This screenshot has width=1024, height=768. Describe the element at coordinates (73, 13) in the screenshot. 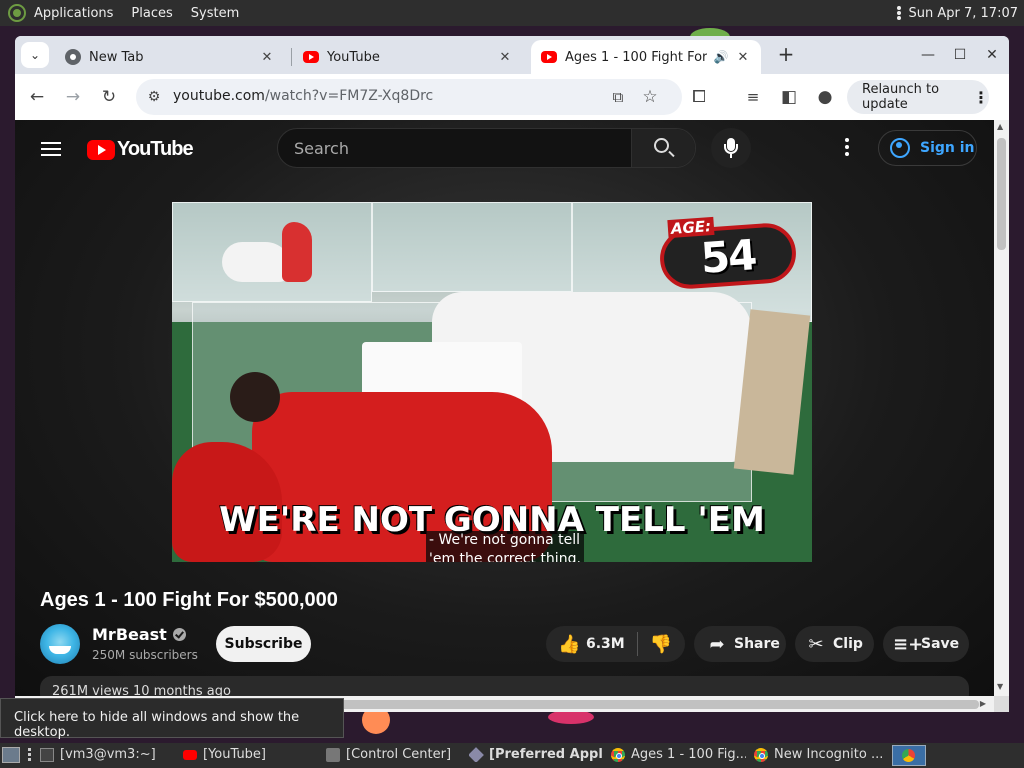

I see `menu-applications: Applications` at that location.